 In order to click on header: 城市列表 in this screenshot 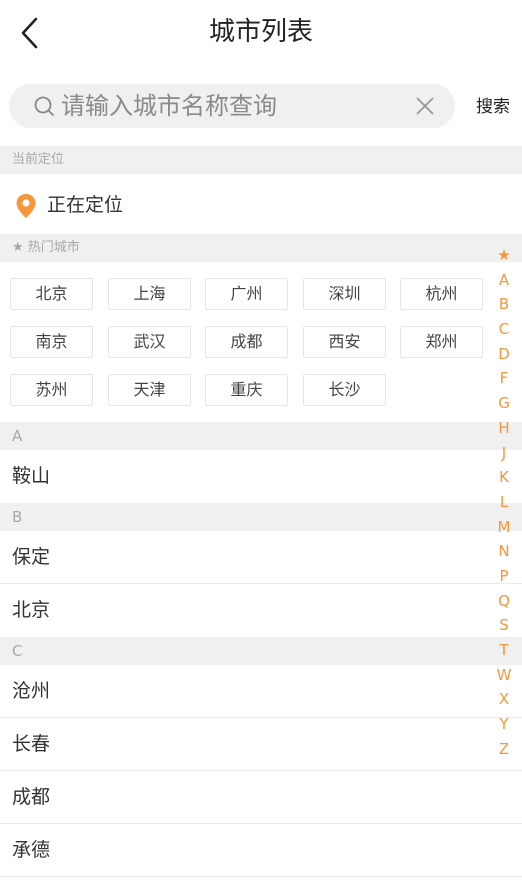, I will do `click(261, 33)`.